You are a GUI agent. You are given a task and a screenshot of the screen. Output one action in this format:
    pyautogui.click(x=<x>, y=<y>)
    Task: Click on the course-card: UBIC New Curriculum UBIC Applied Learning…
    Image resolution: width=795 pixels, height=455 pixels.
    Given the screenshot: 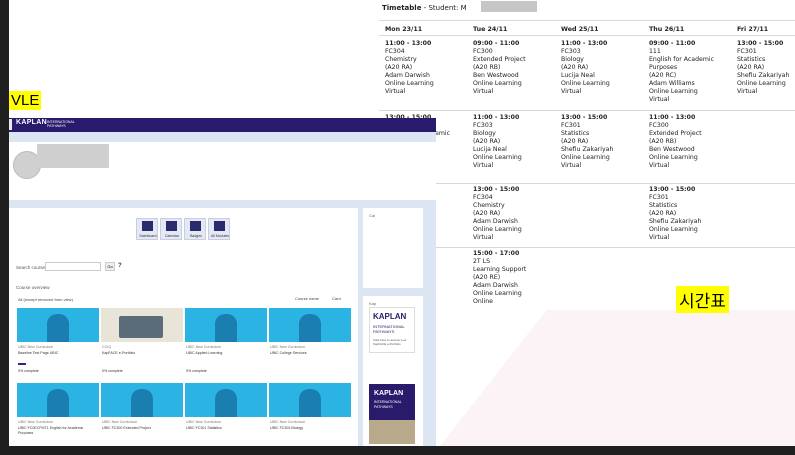 What is the action you would take?
    pyautogui.click(x=226, y=343)
    